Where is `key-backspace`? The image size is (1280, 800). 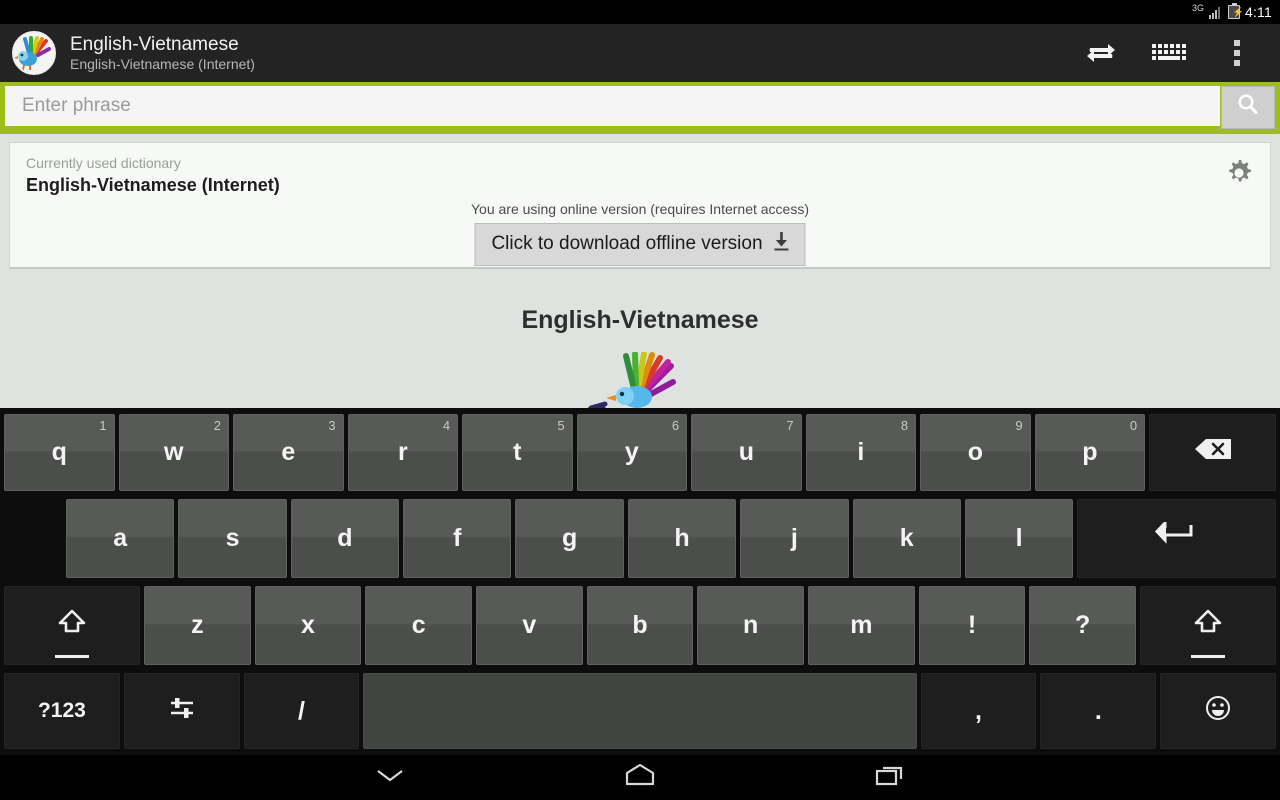
key-backspace is located at coordinates (1212, 452).